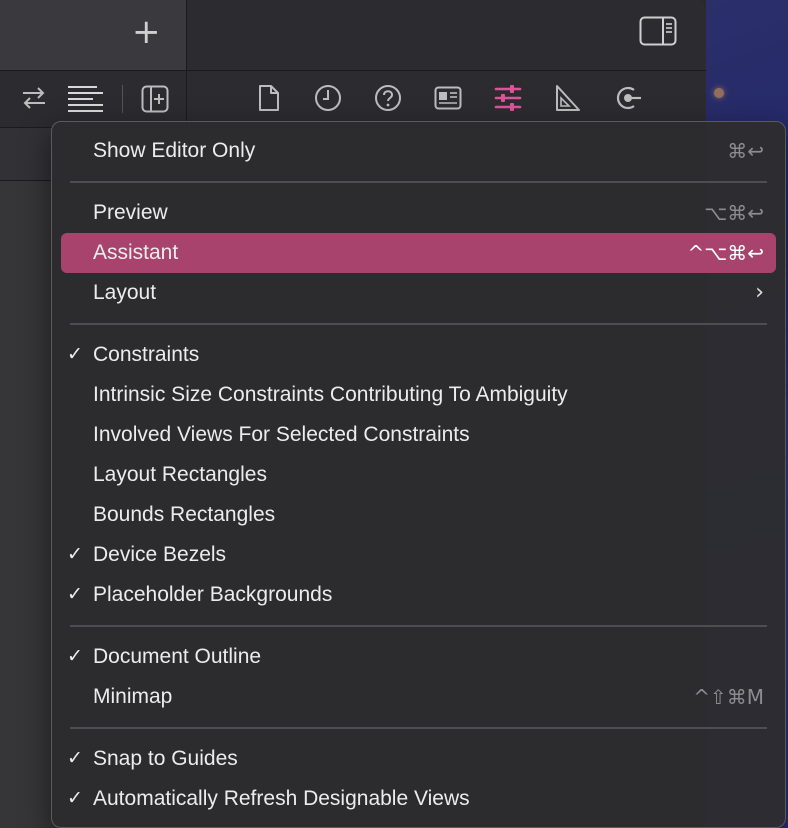 The width and height of the screenshot is (788, 828). I want to click on menu-item-label: Preview, so click(130, 212).